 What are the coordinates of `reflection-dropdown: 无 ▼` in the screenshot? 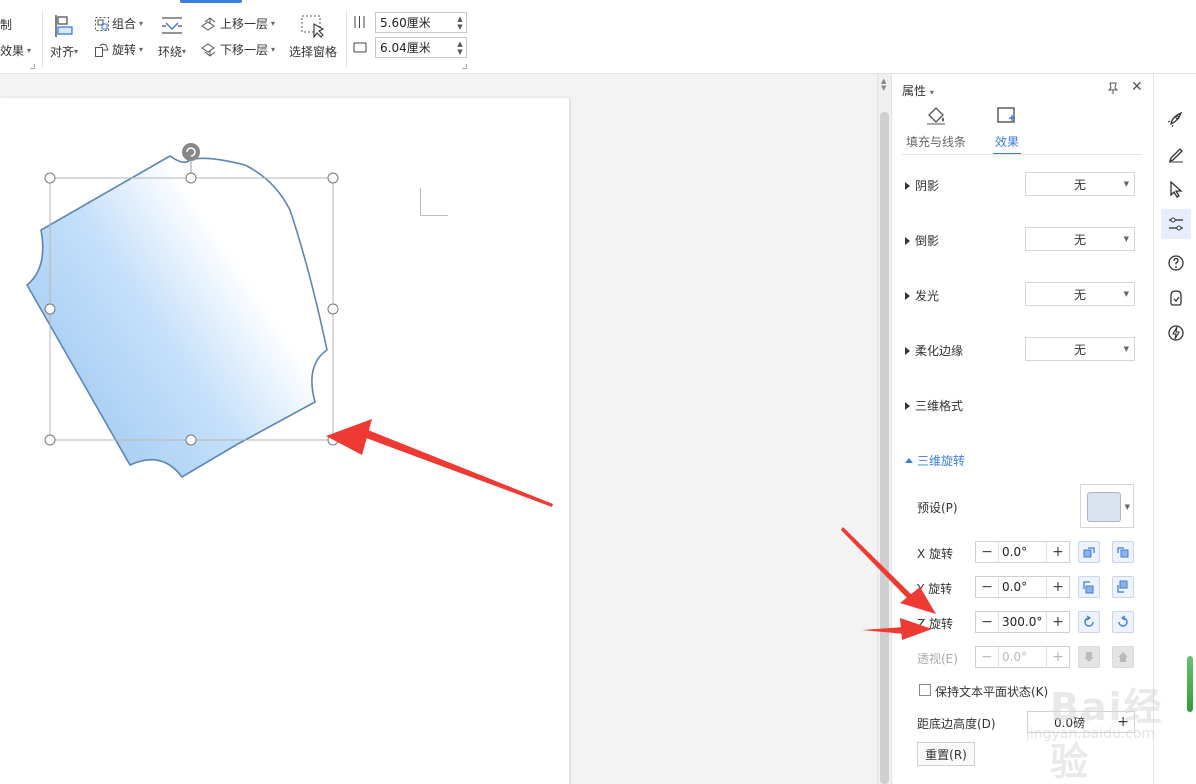 It's located at (1080, 239).